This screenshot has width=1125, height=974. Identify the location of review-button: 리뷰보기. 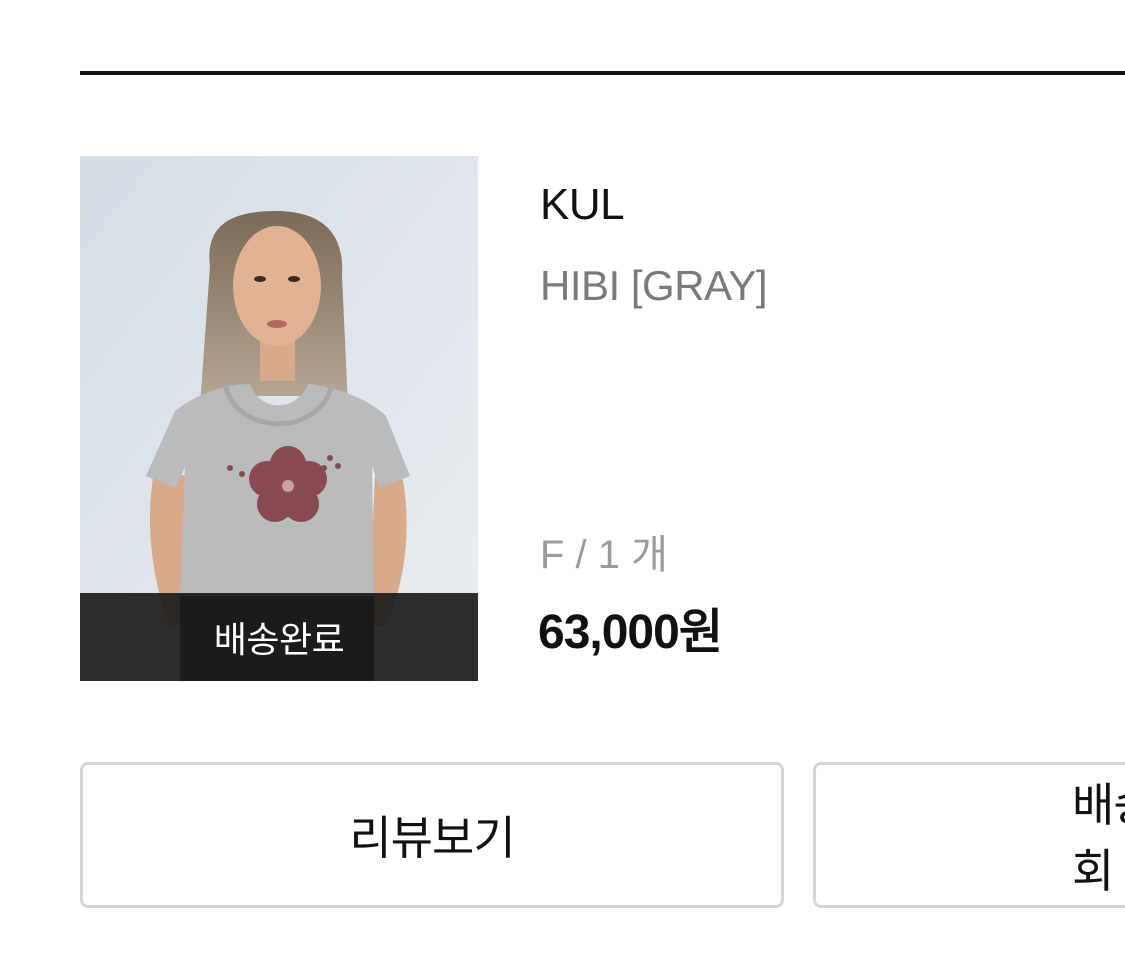
(432, 835).